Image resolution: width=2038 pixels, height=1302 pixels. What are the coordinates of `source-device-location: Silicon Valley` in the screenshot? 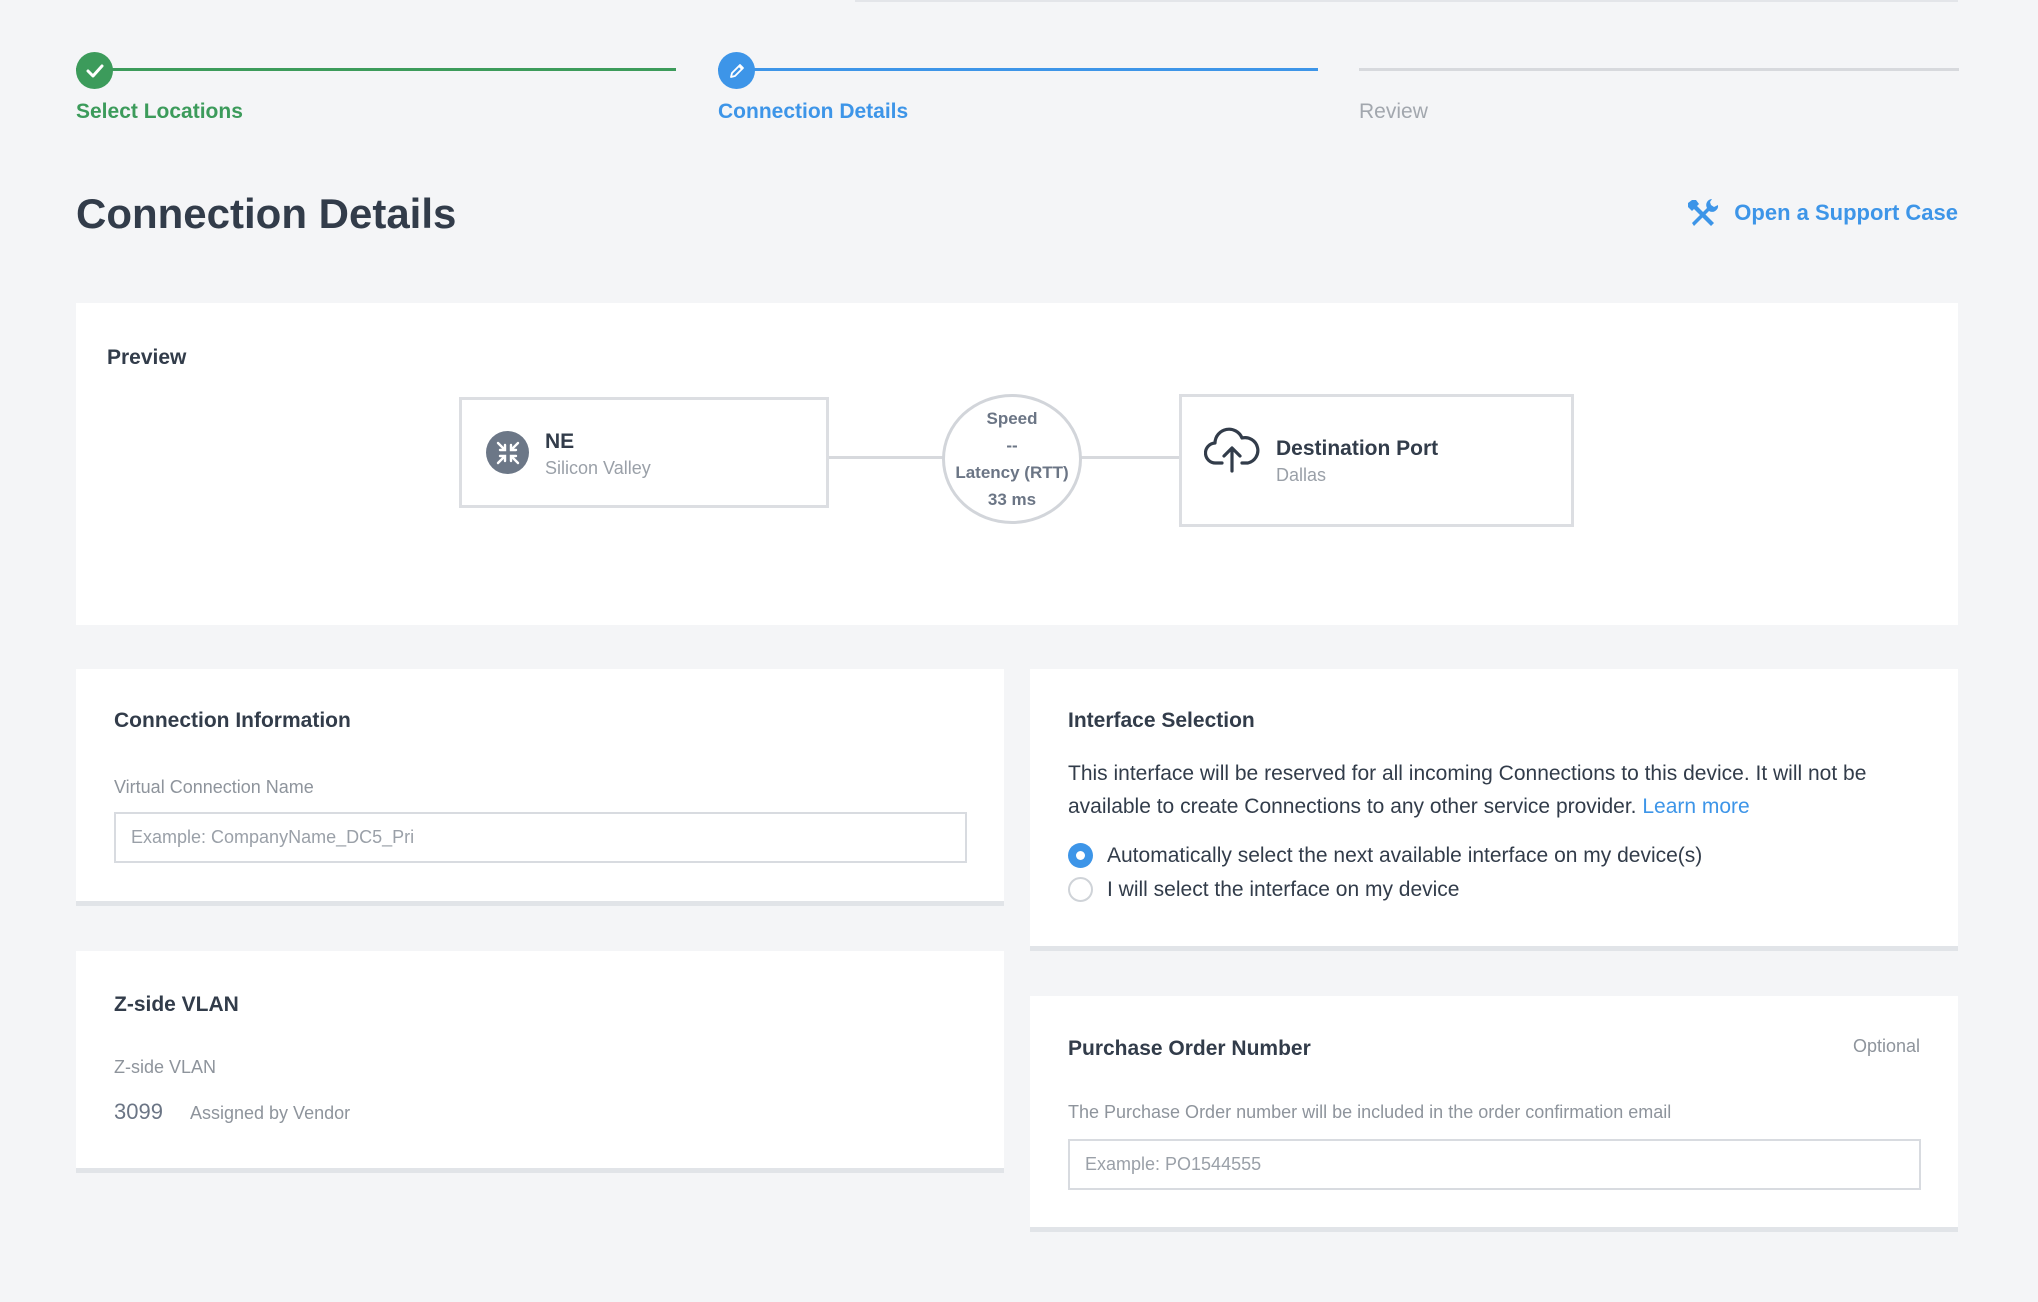 It's located at (598, 468).